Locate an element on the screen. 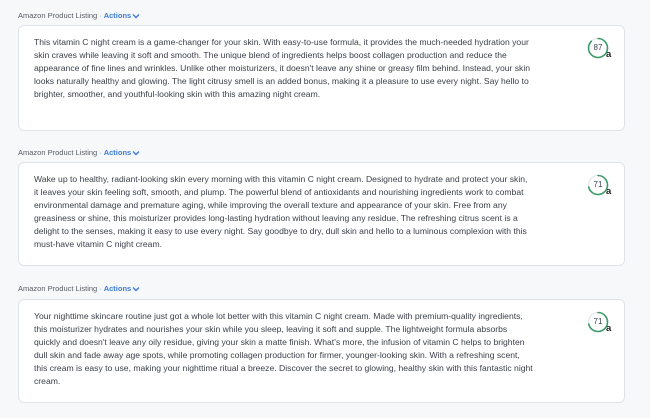  score-badge: 87 a is located at coordinates (601, 51).